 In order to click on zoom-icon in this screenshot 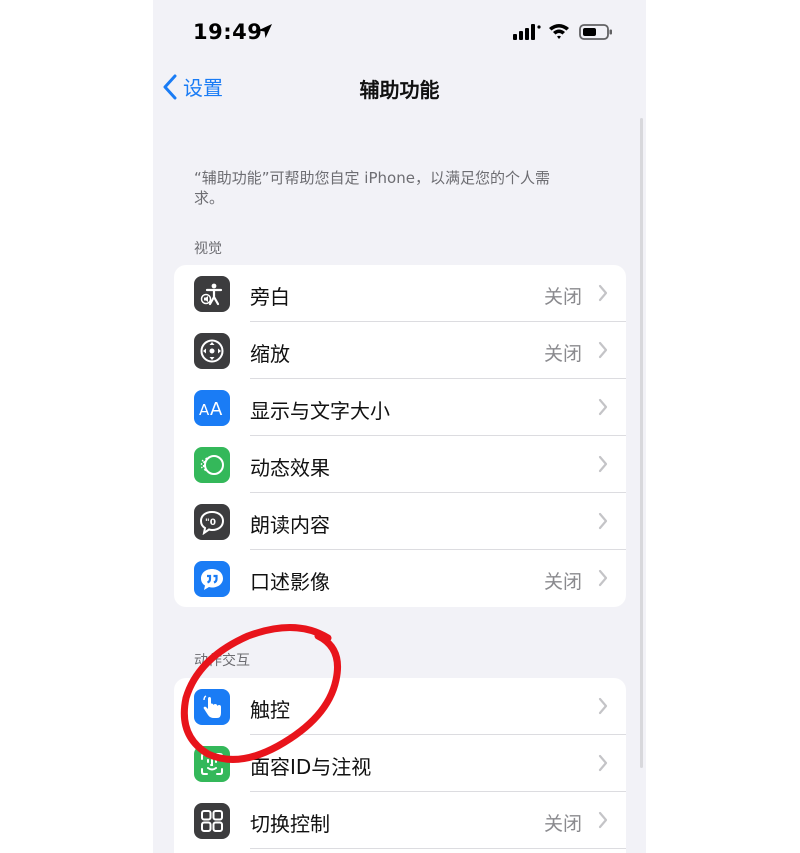, I will do `click(212, 351)`.